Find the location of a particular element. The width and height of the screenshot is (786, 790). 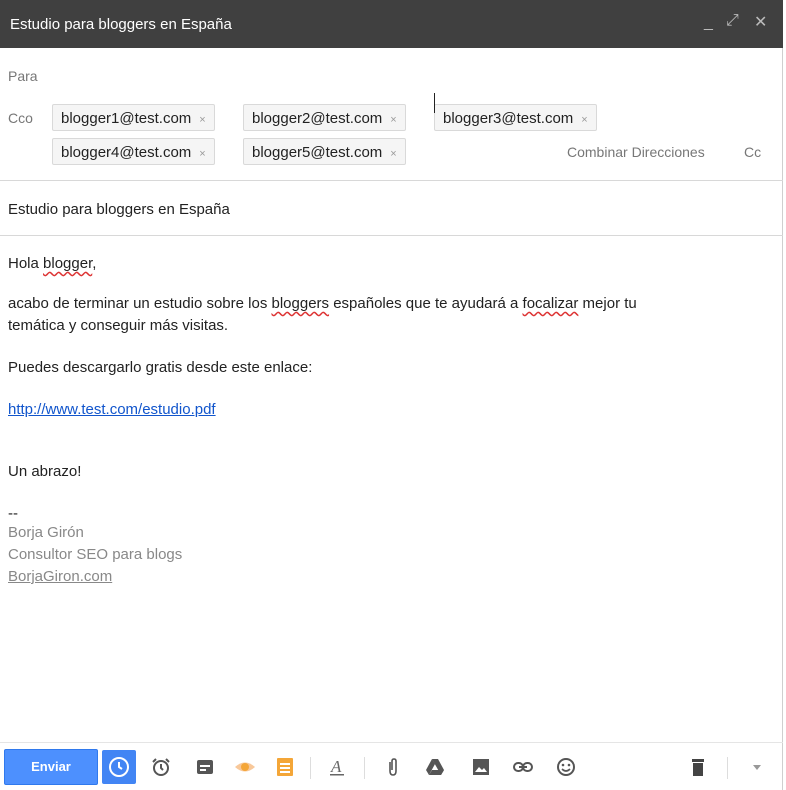

recipient-chip: blogger3@test.com × is located at coordinates (515, 117).